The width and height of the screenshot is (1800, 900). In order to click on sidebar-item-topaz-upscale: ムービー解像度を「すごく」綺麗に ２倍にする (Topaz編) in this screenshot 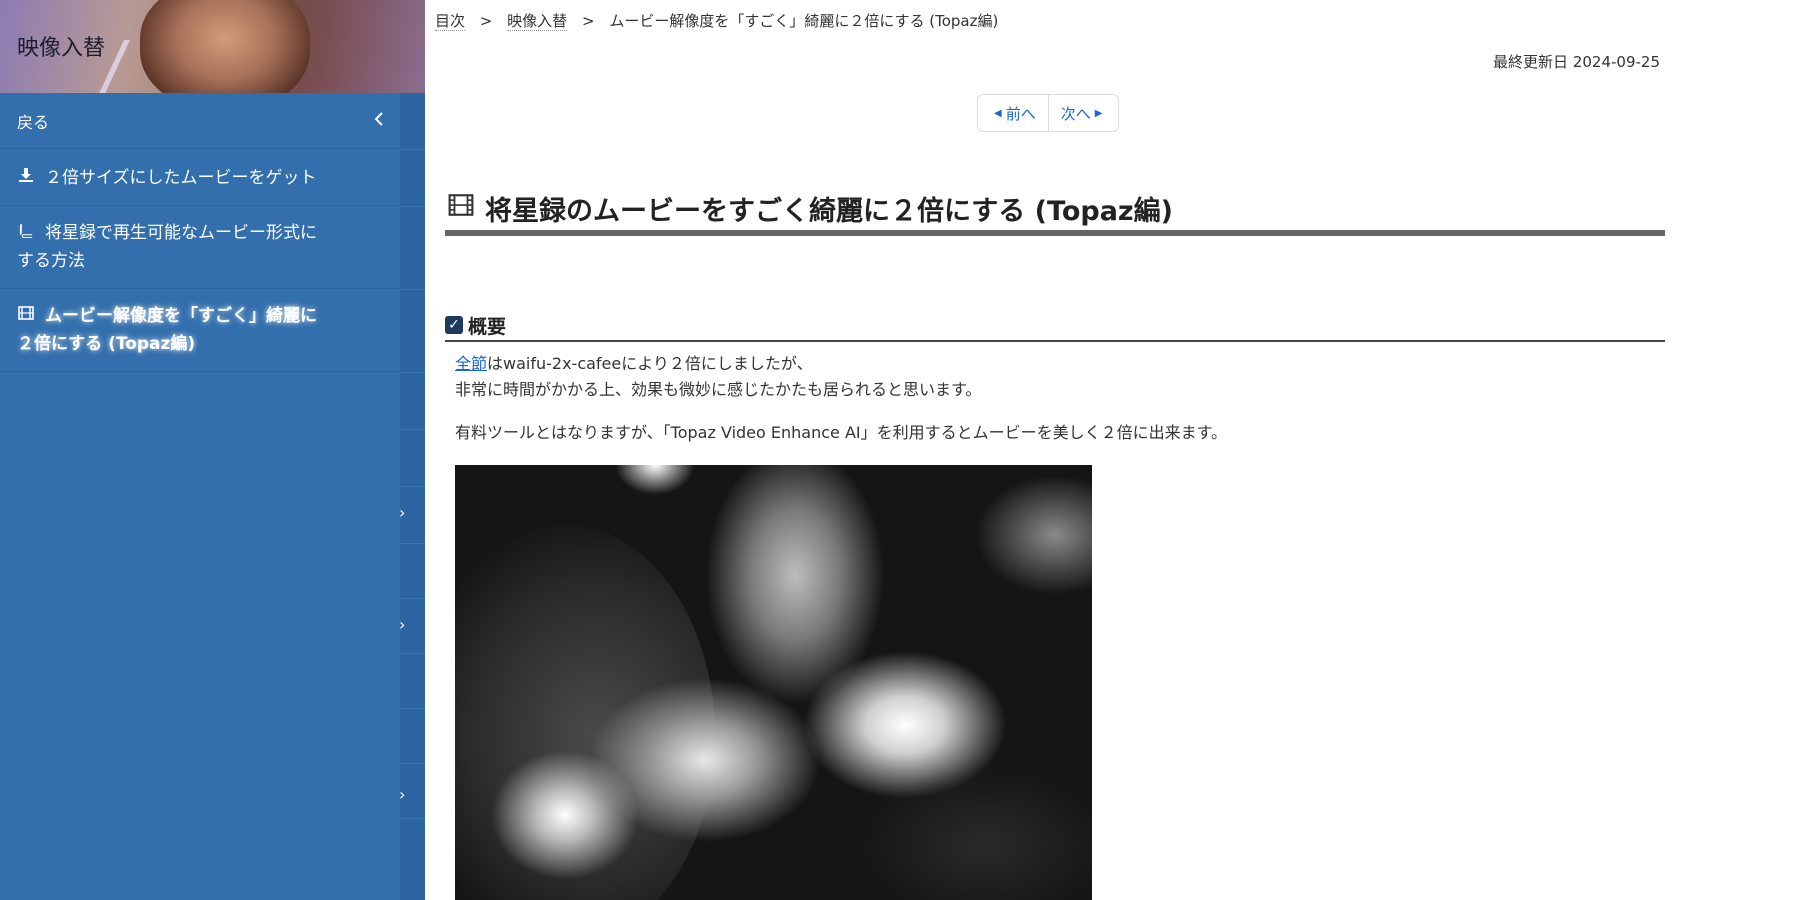, I will do `click(200, 331)`.